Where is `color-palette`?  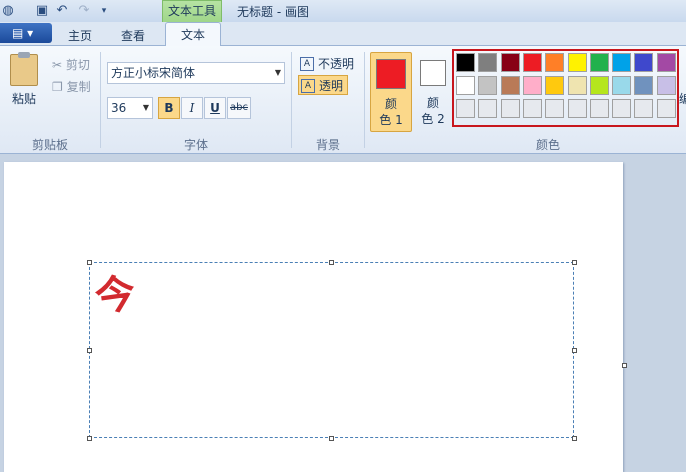
color-palette is located at coordinates (565, 88).